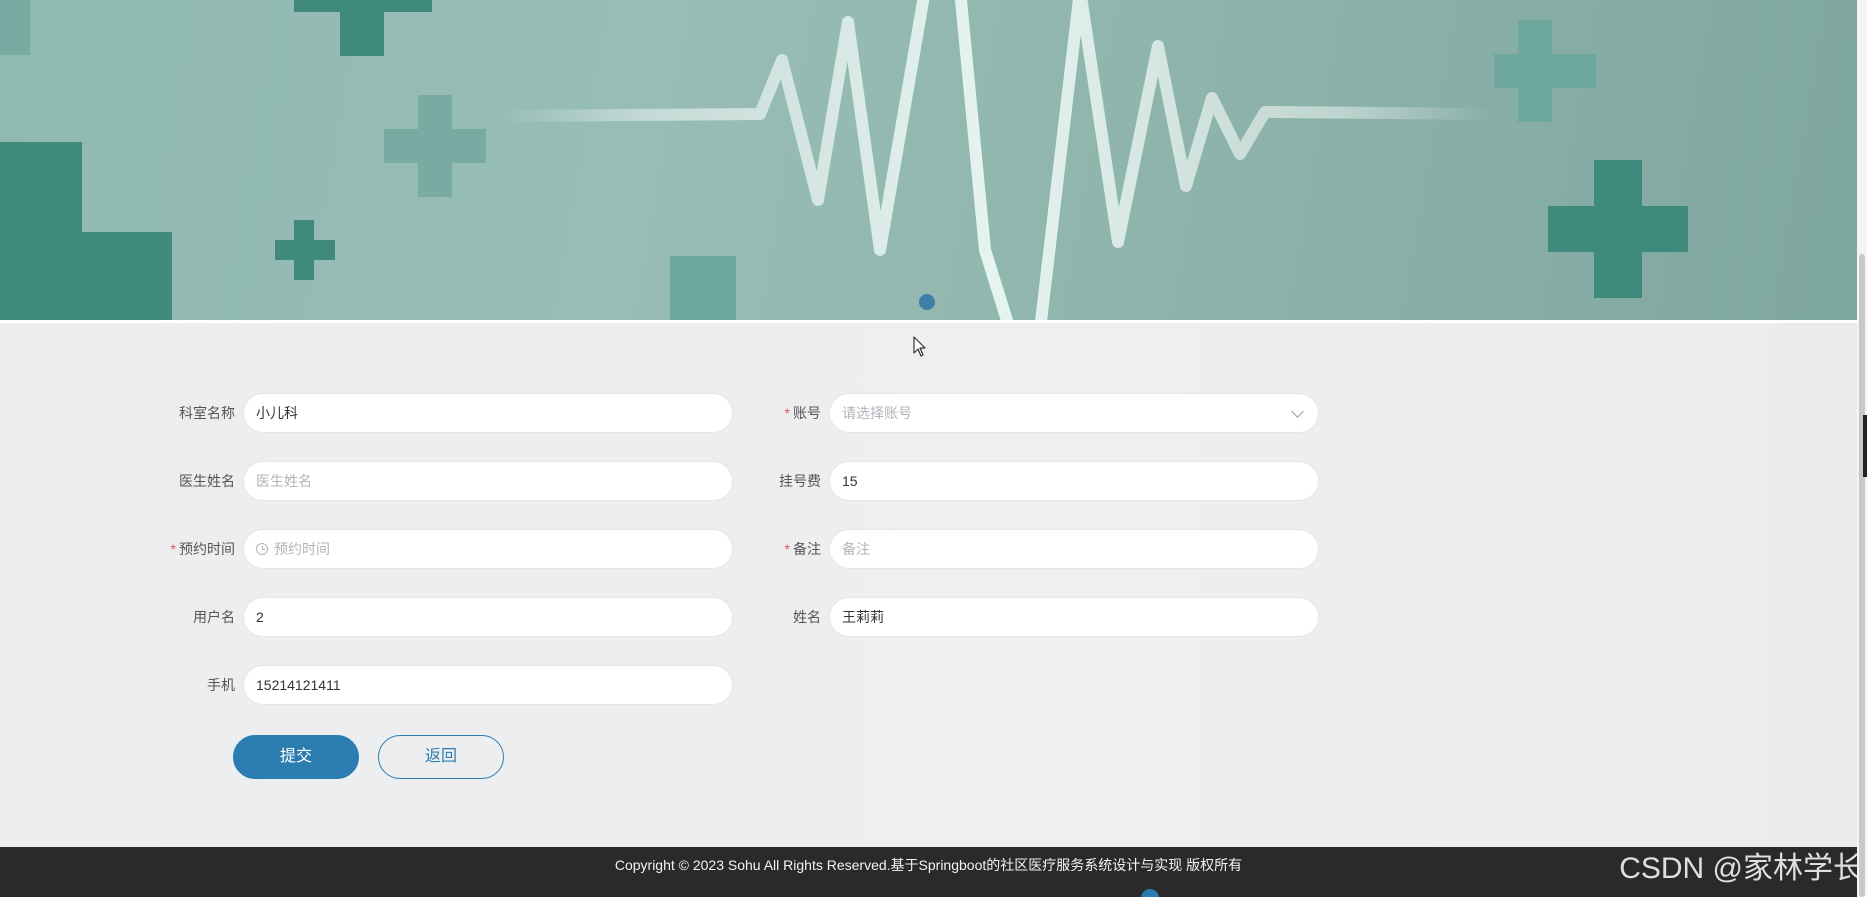  Describe the element at coordinates (1074, 617) in the screenshot. I see `full-name-input` at that location.